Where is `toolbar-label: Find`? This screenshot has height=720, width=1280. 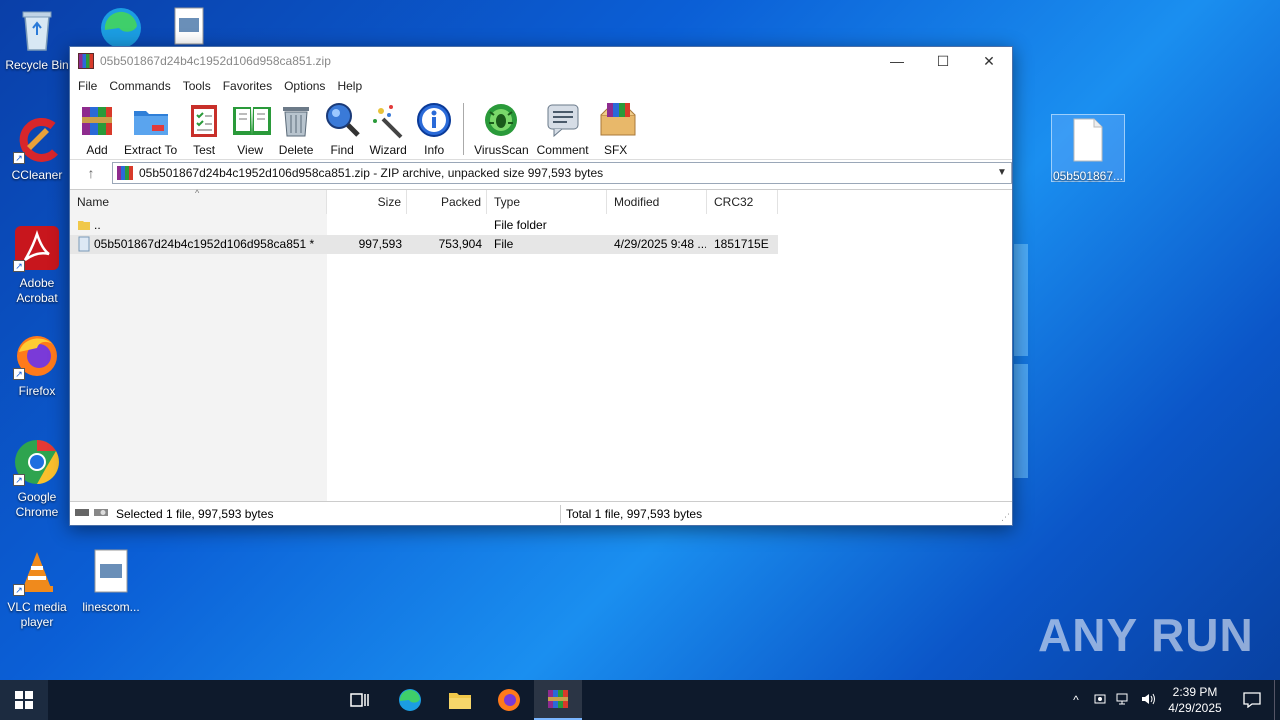
toolbar-label: Find is located at coordinates (342, 150).